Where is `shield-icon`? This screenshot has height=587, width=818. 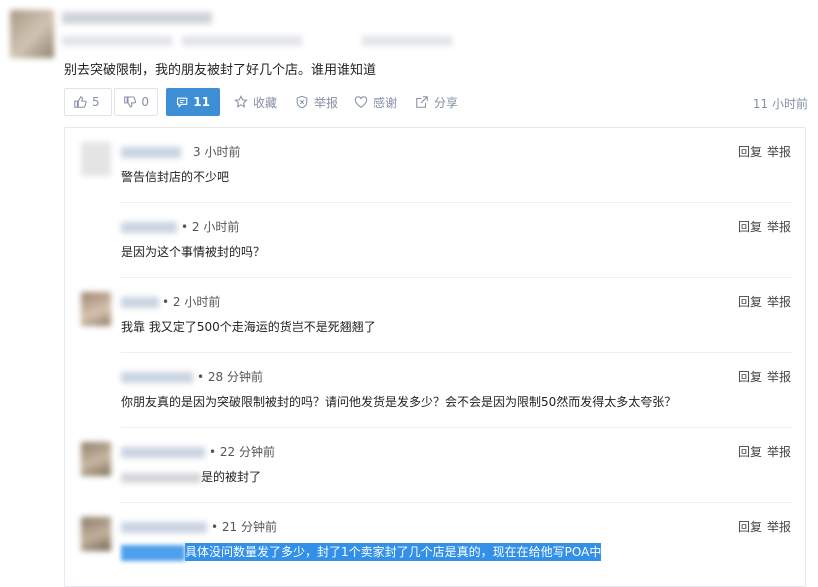 shield-icon is located at coordinates (302, 102).